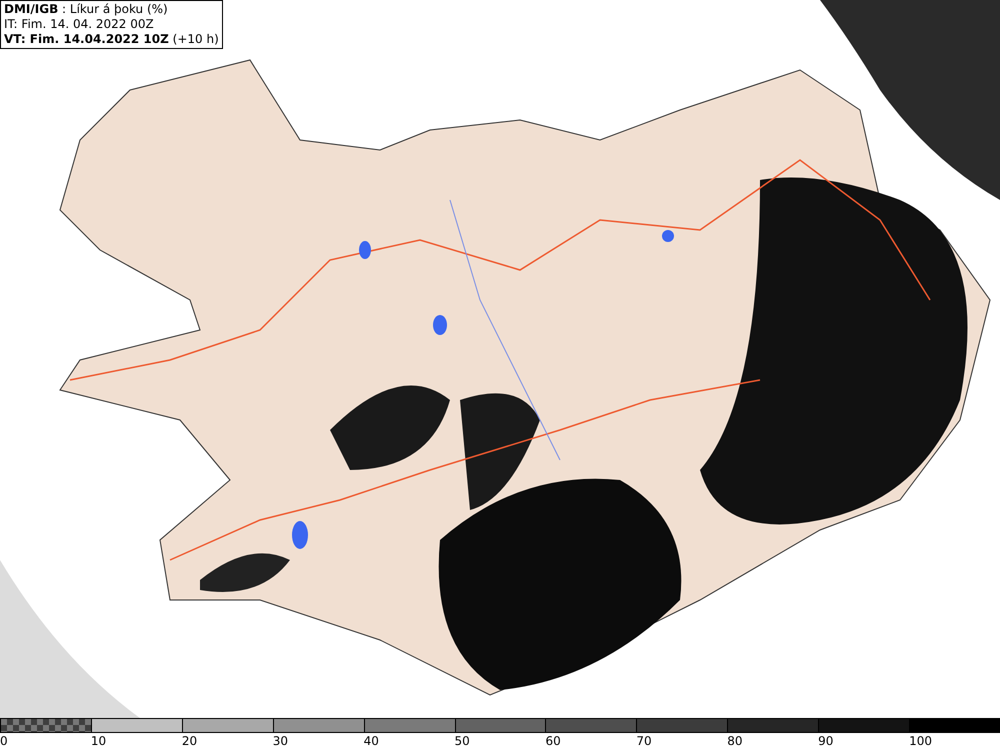  I want to click on legend-label: 80, so click(735, 741).